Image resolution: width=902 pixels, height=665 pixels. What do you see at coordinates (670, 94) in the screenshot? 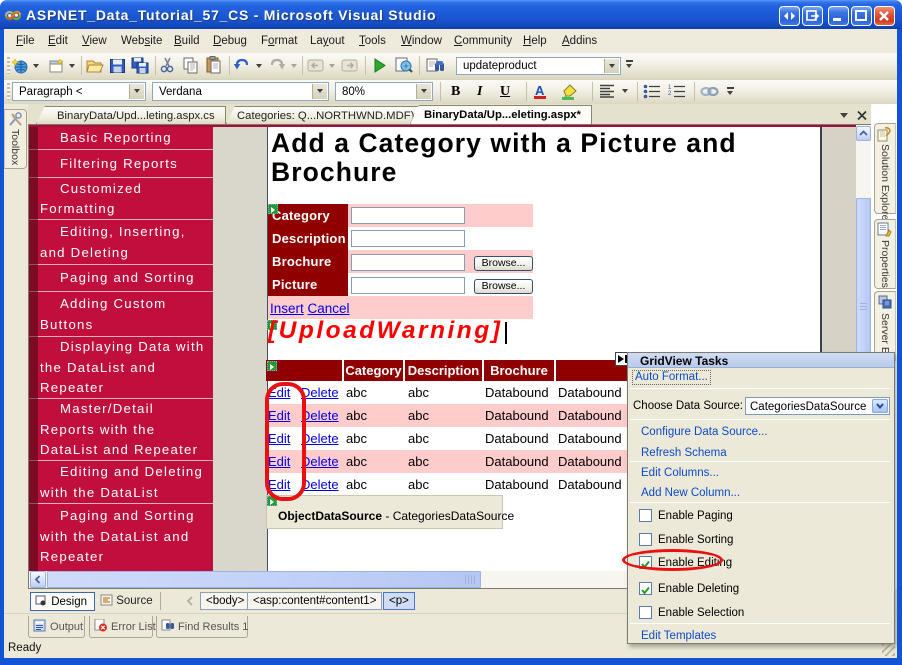
I see `svg-text: 2` at bounding box center [670, 94].